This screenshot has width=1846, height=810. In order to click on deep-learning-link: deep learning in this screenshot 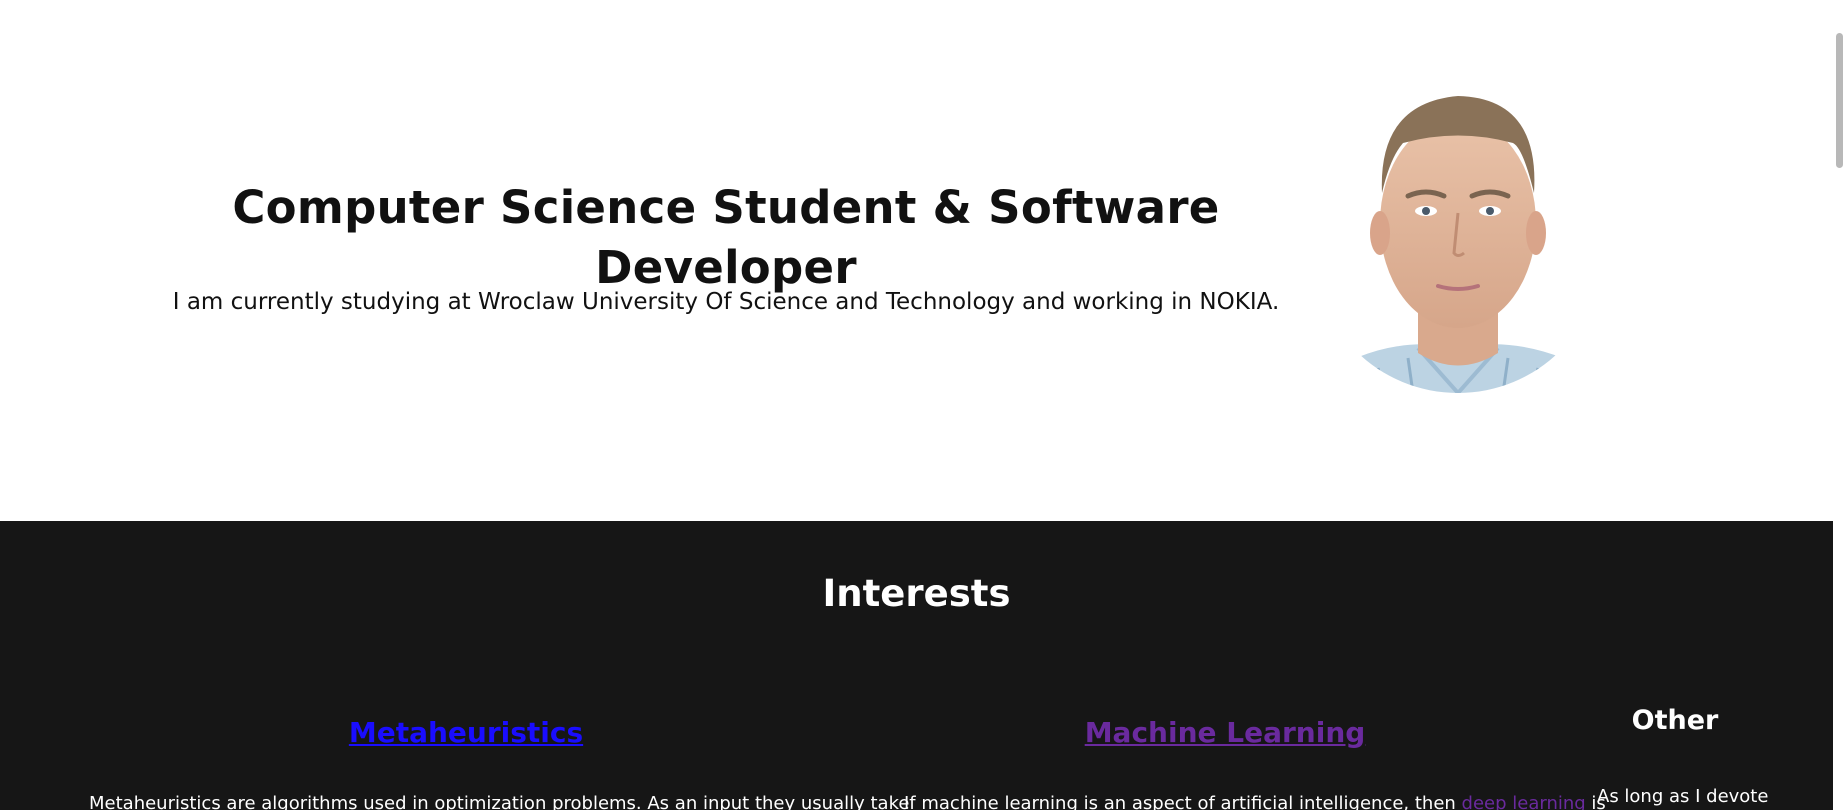, I will do `click(1524, 801)`.